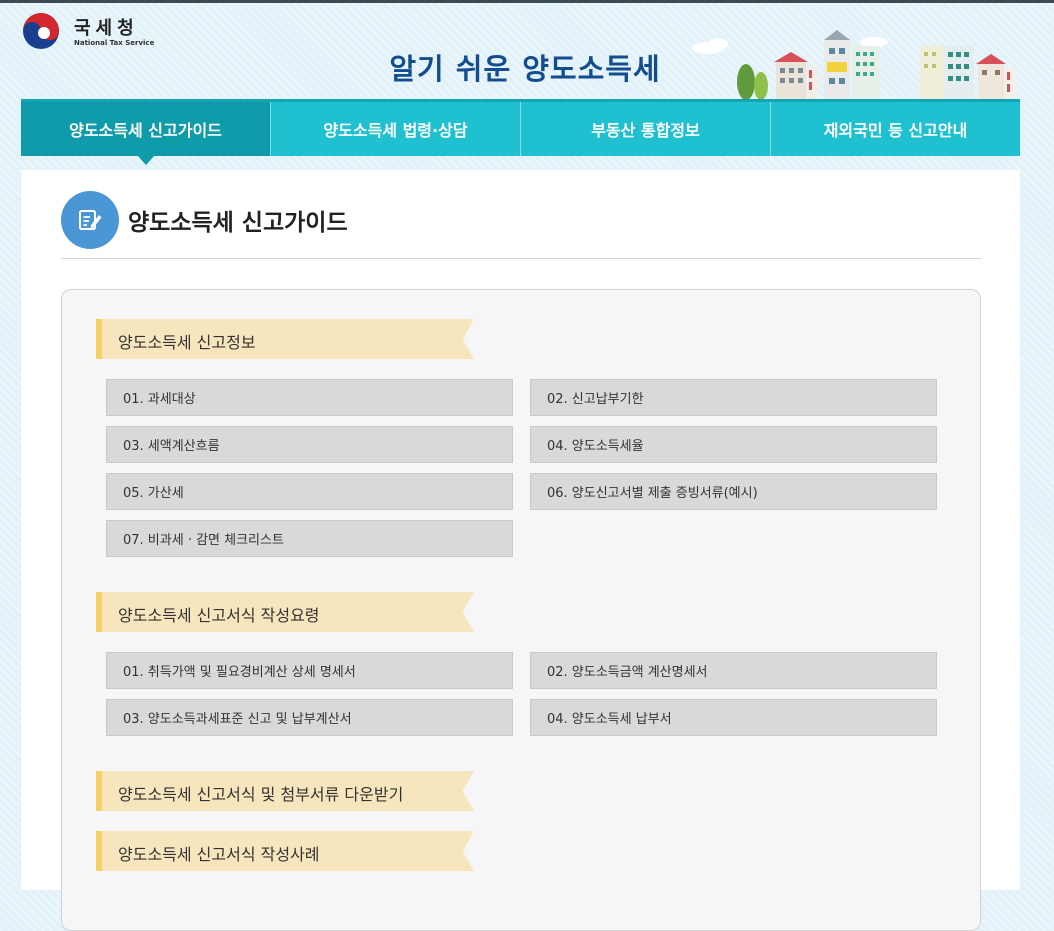  What do you see at coordinates (219, 615) in the screenshot?
I see `section-title: 양도소득세 신고서식 작성요령` at bounding box center [219, 615].